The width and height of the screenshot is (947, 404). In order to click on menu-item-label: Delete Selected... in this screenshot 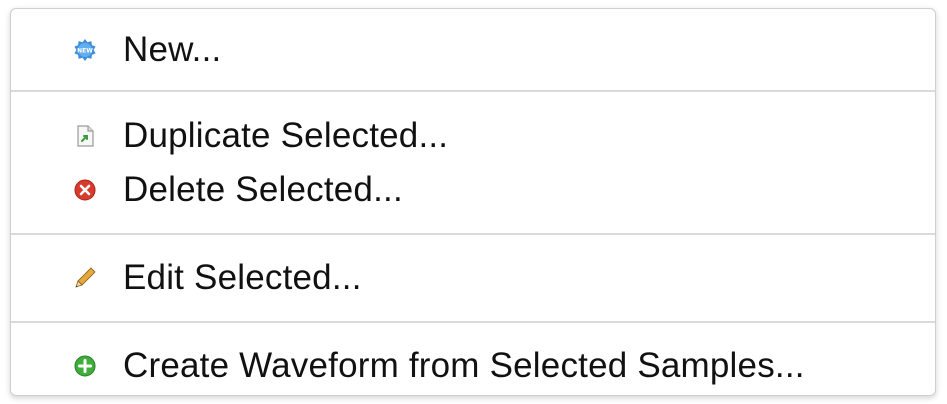, I will do `click(263, 189)`.